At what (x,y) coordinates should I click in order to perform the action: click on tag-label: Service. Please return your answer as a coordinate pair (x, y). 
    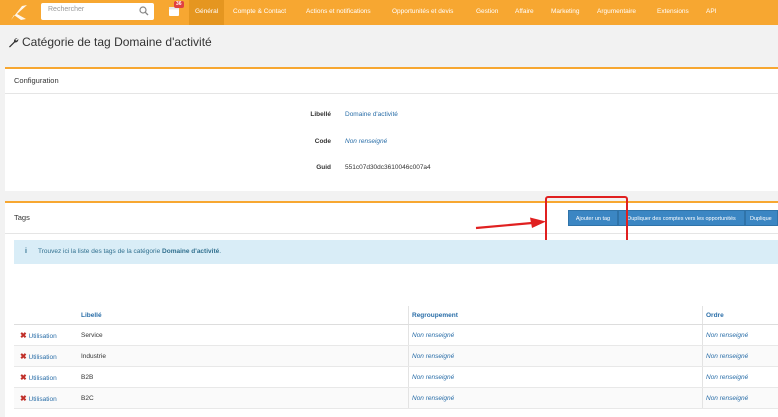
    Looking at the image, I should click on (245, 335).